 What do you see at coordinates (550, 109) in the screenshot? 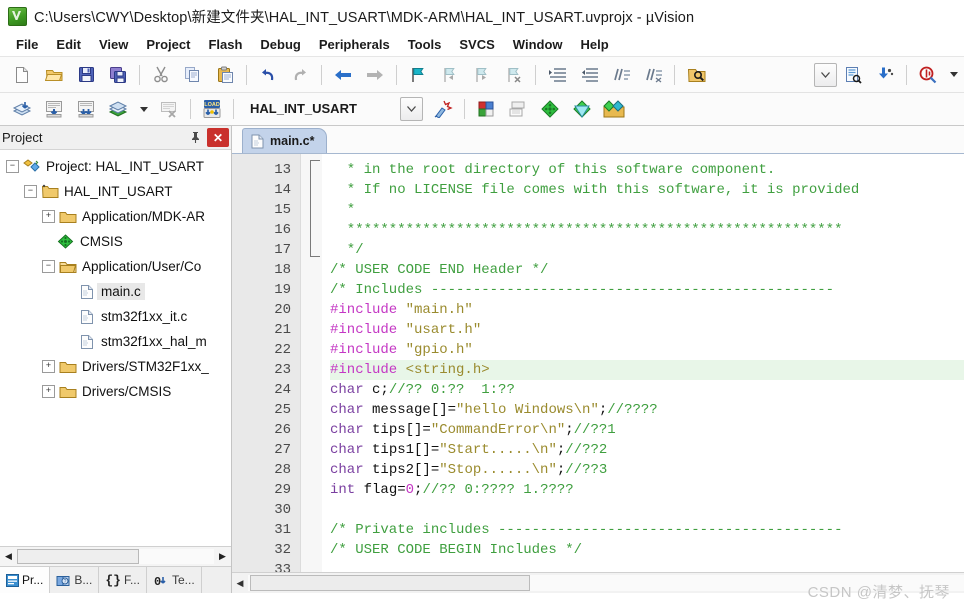
I see `pack-installer-icon` at bounding box center [550, 109].